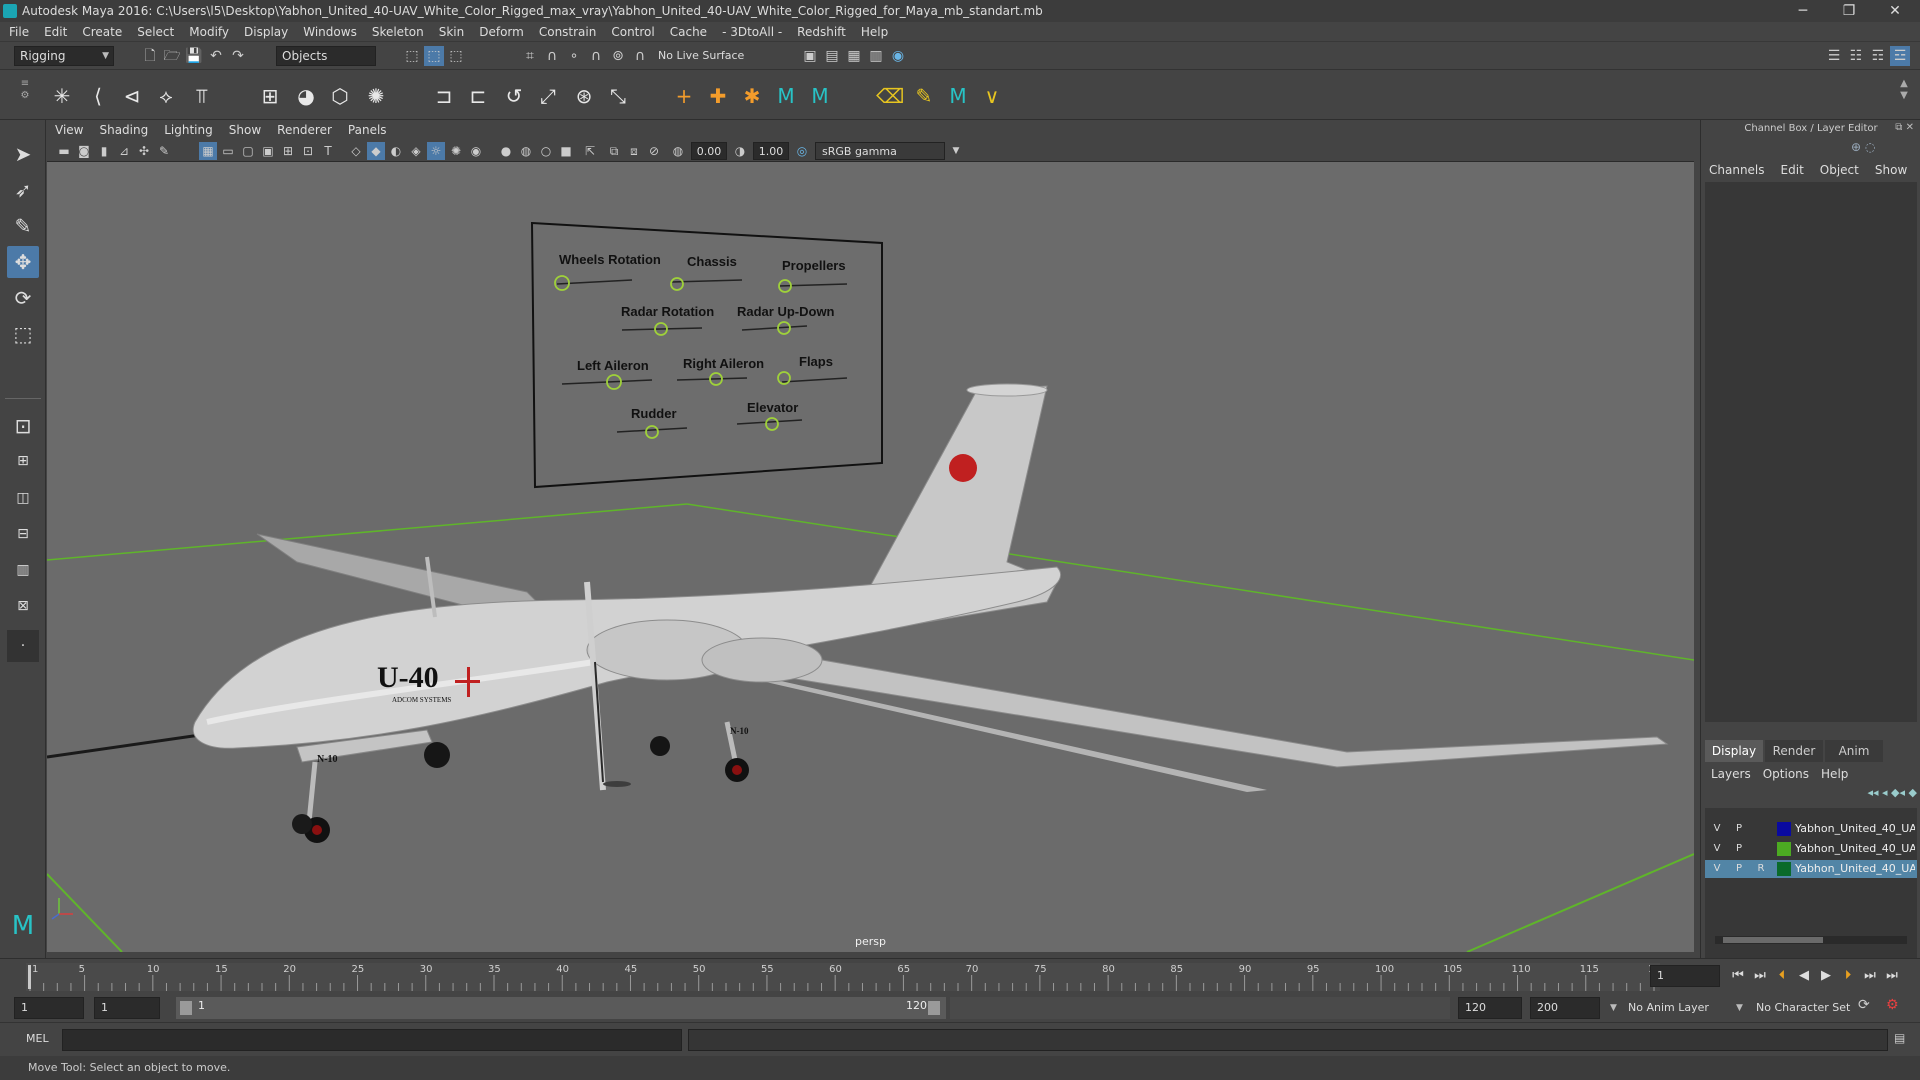 The width and height of the screenshot is (1920, 1080). Describe the element at coordinates (1490, 1008) in the screenshot. I see `playback-end-field: 120` at that location.